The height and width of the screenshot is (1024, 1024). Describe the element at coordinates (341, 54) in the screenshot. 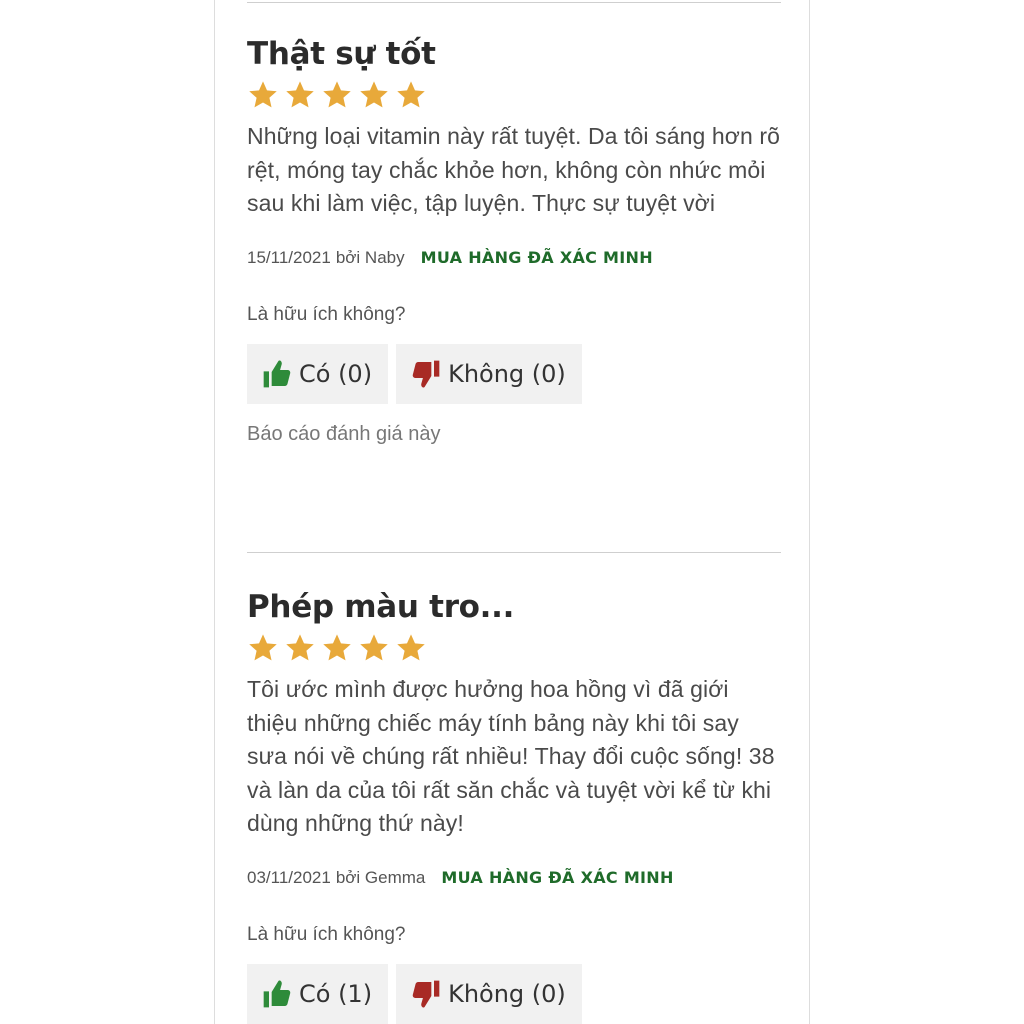

I see `review-title: Thật sự tốt` at that location.